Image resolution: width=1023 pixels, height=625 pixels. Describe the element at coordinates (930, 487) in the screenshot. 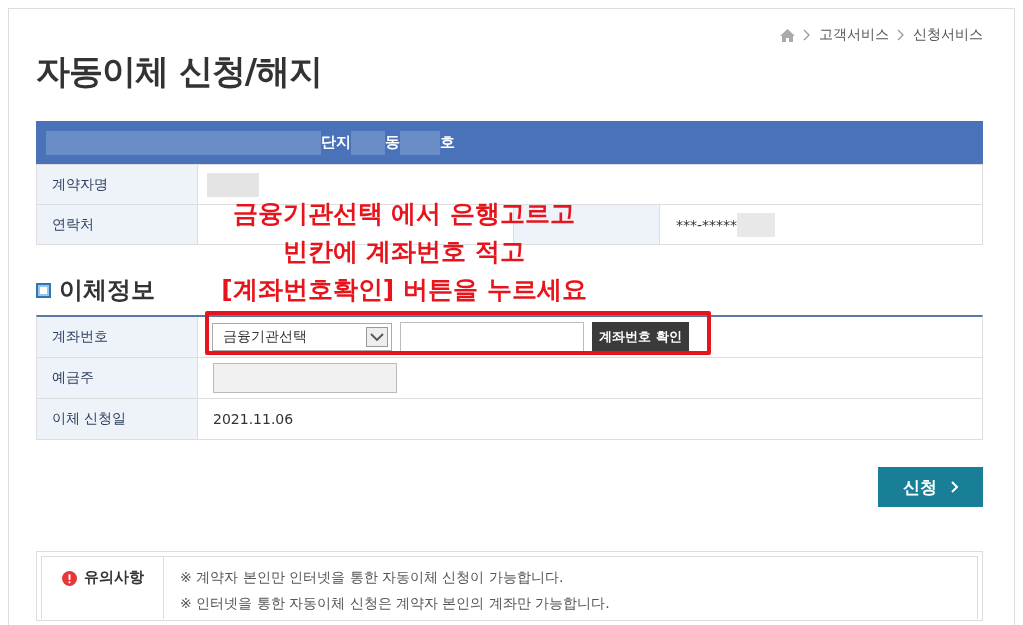

I see `submit-button: 신청` at that location.